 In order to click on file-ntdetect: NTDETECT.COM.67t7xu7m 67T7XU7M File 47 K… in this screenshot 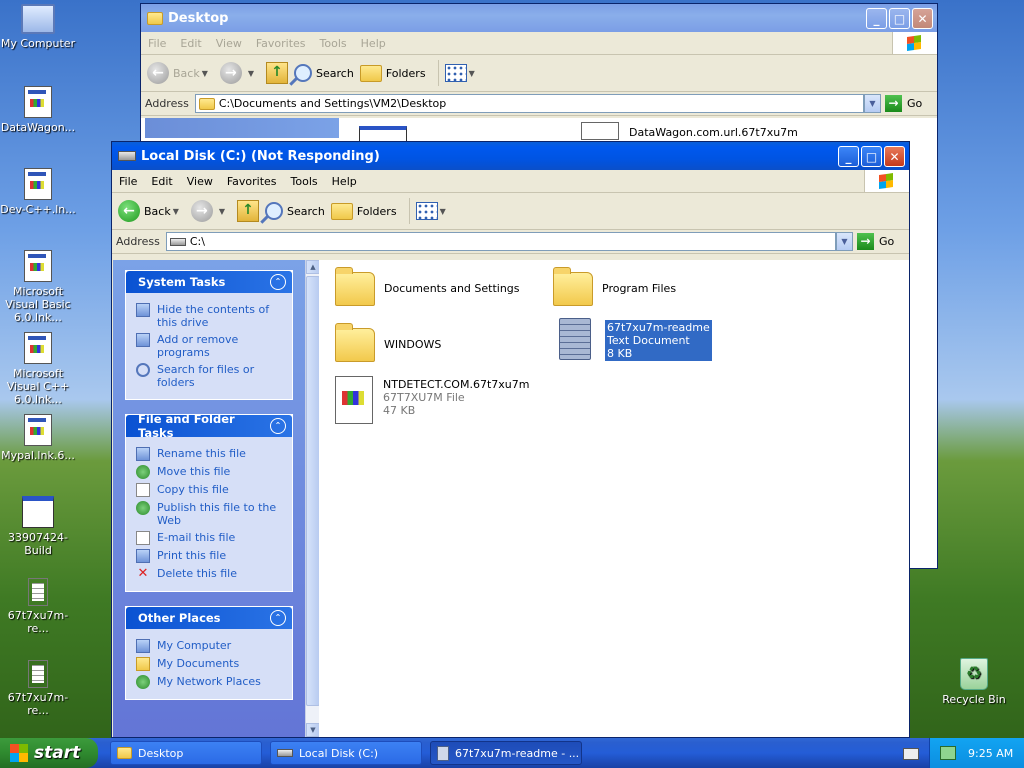, I will do `click(432, 400)`.